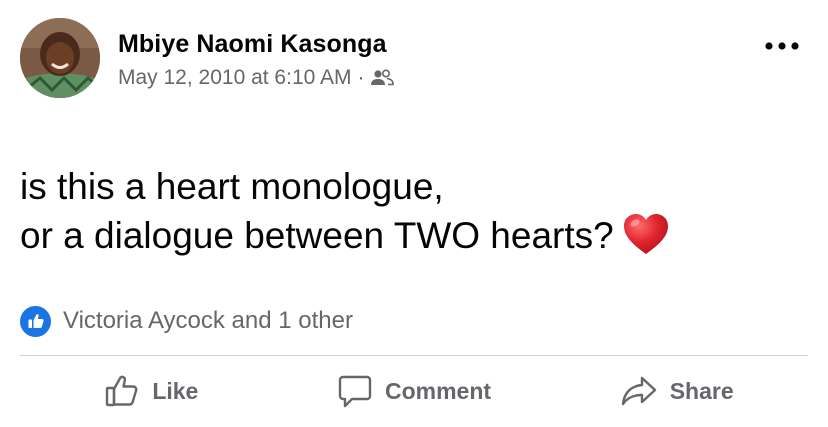 The image size is (828, 427). What do you see at coordinates (438, 390) in the screenshot?
I see `comment-label: Comment` at bounding box center [438, 390].